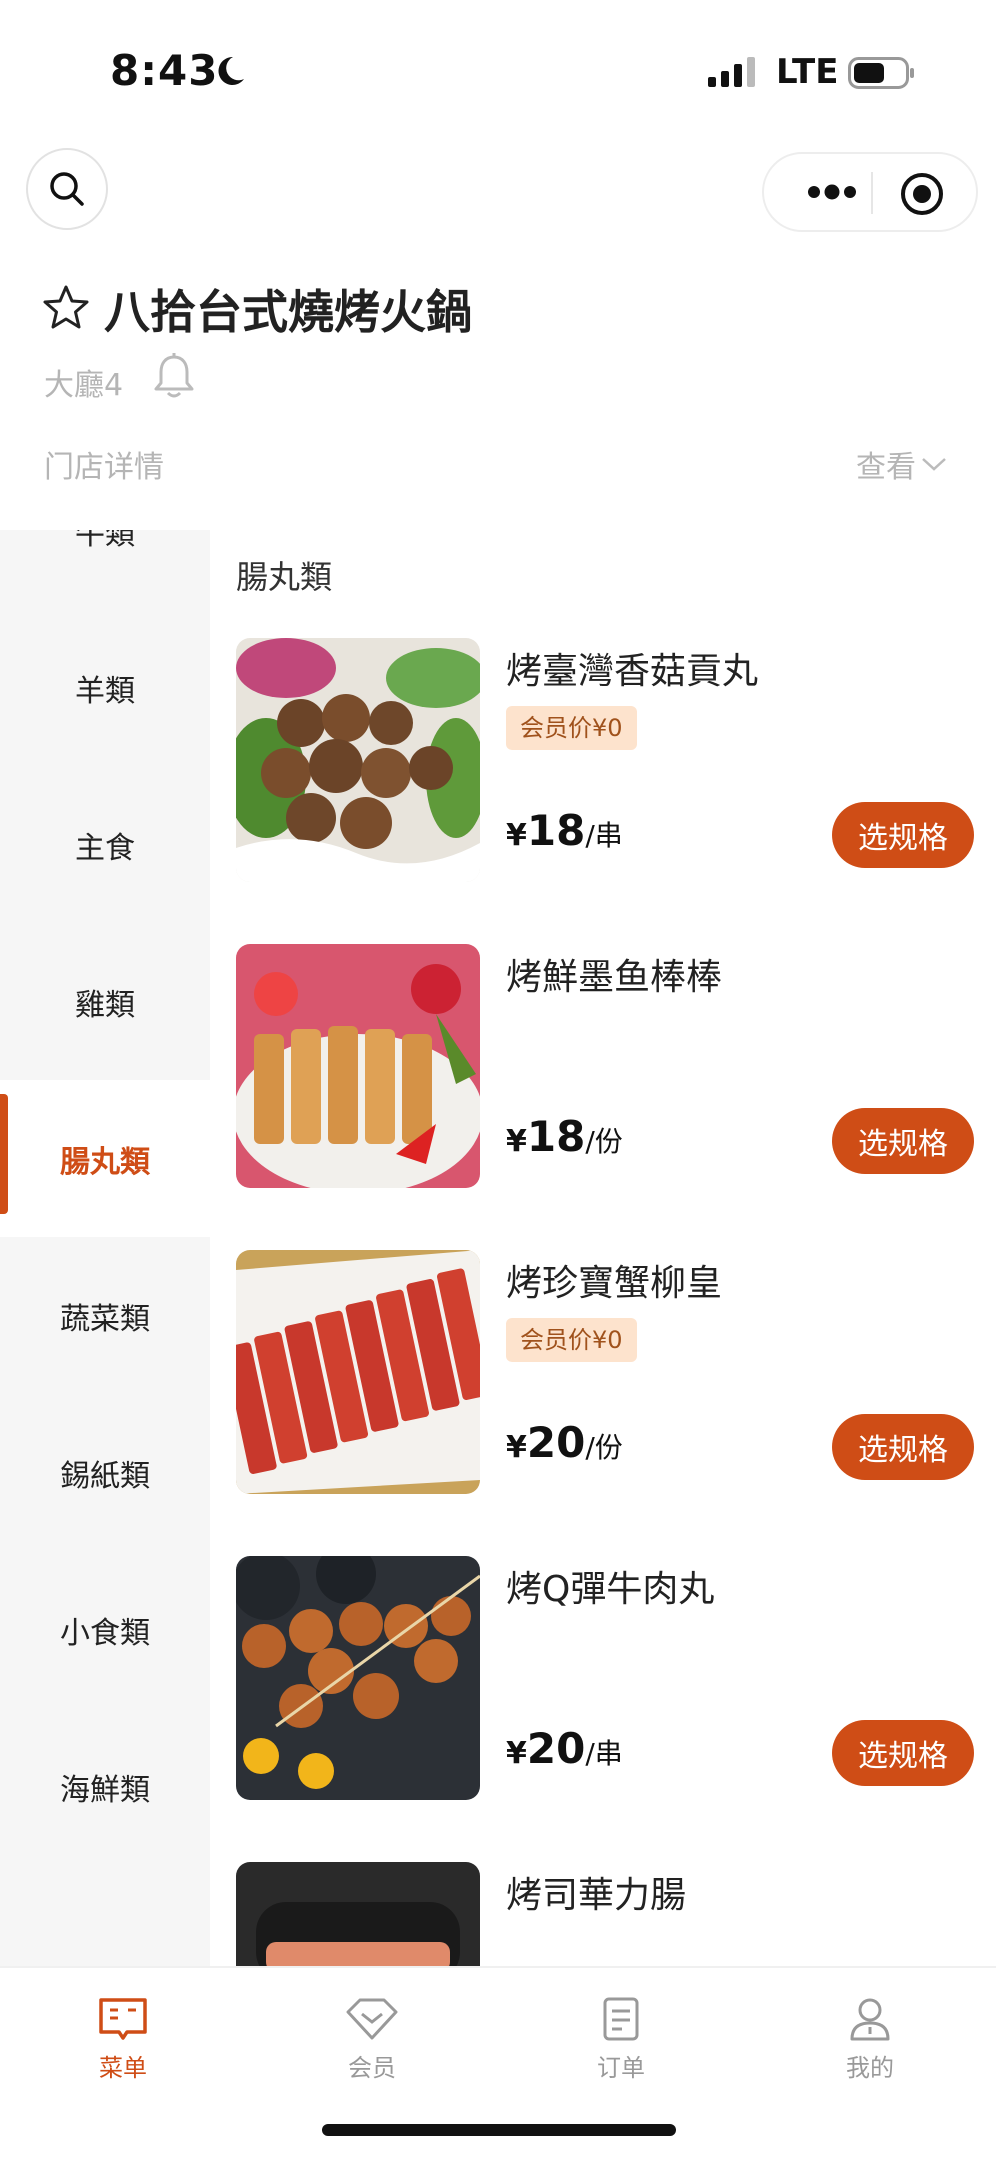 The height and width of the screenshot is (2160, 996). Describe the element at coordinates (603, 1706) in the screenshot. I see `dish-item: 烤Q彈牛肉丸 ¥20/串 选规格` at that location.